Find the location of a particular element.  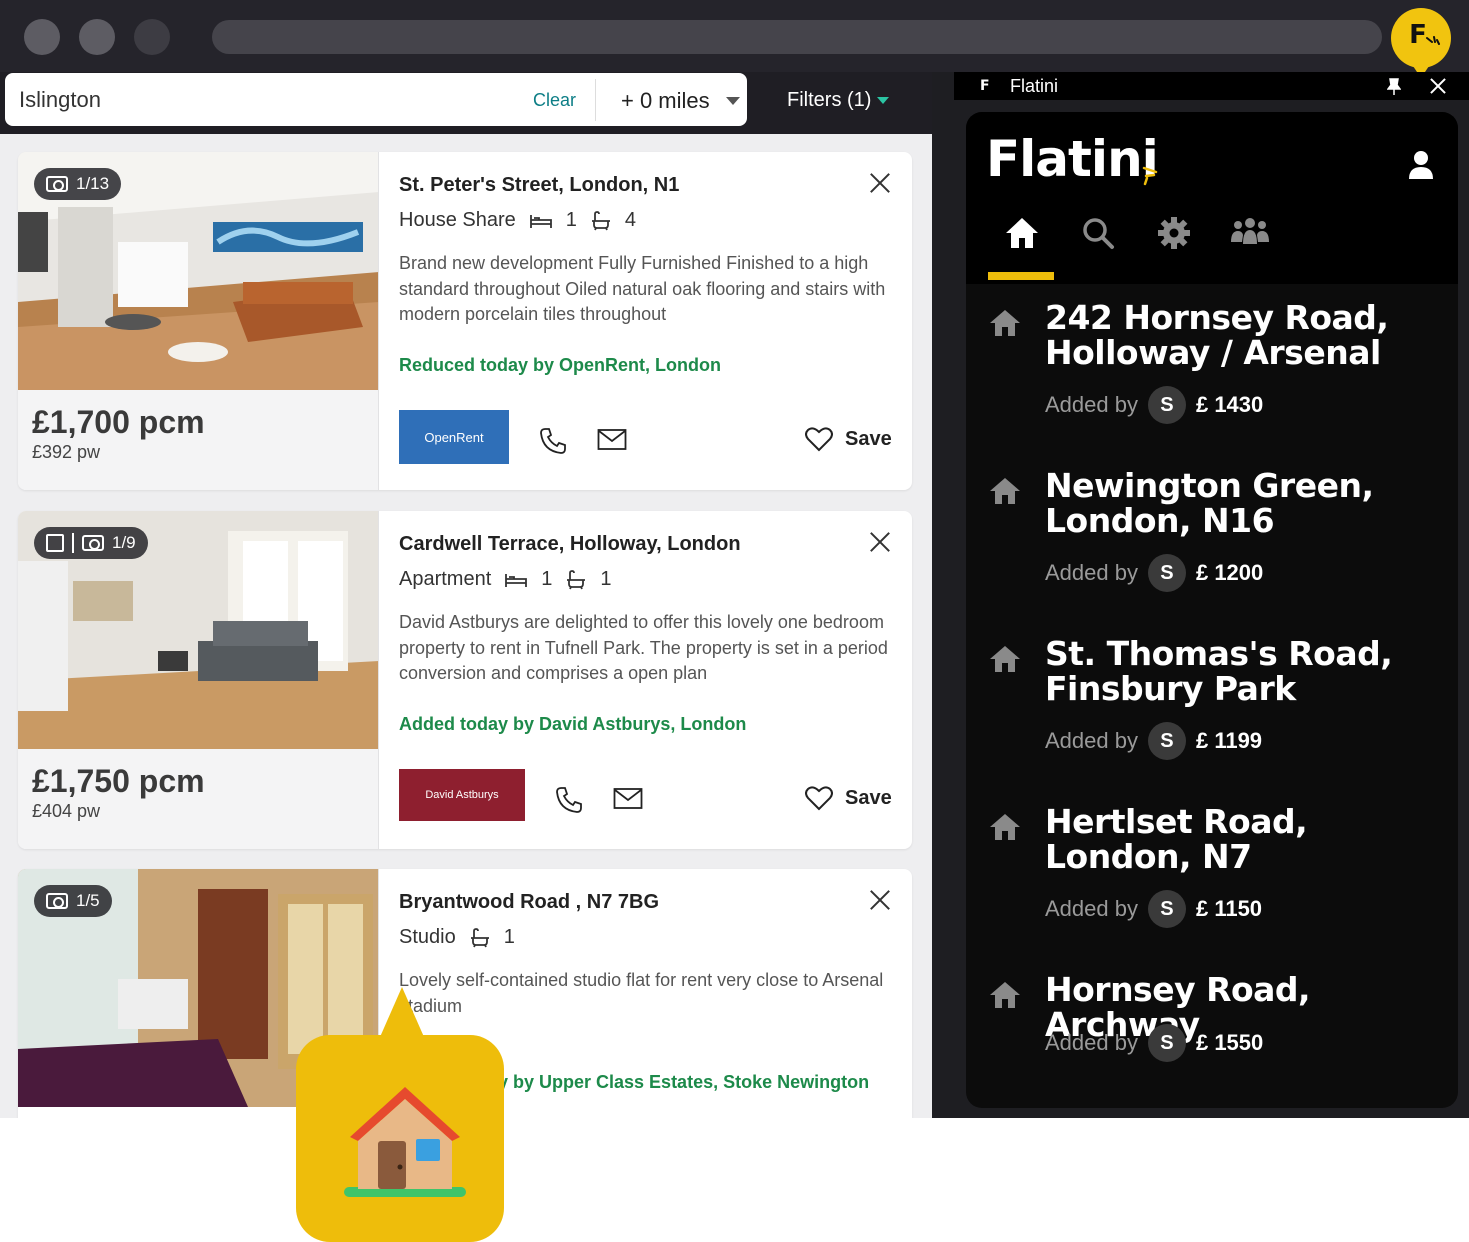

added-by-row: Added by S £ 1550 is located at coordinates (1154, 1043).